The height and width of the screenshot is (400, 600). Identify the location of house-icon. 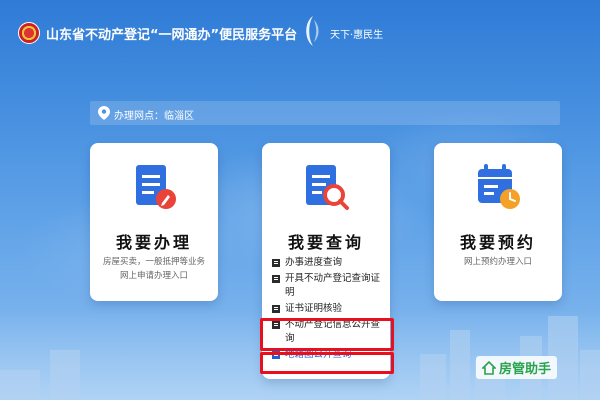
(489, 367).